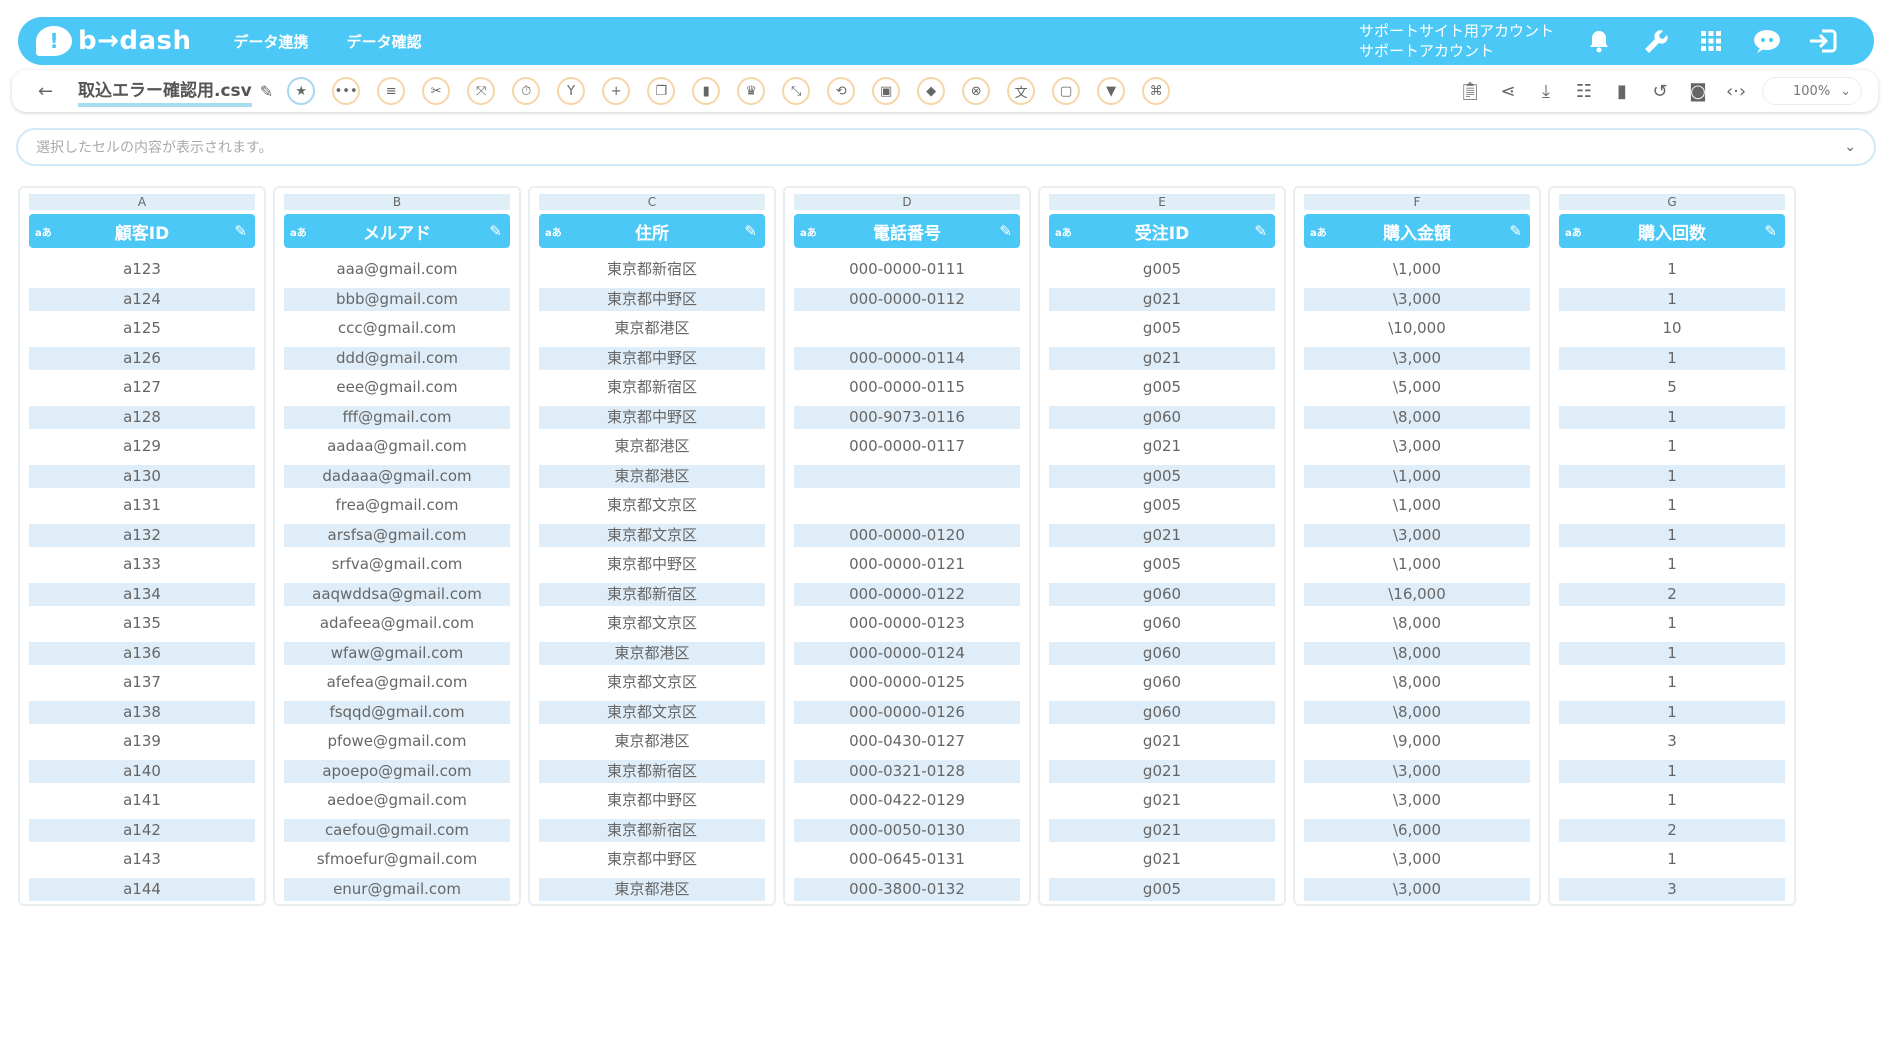 This screenshot has height=1063, width=1890. Describe the element at coordinates (397, 712) in the screenshot. I see `table-cell: fsqqd@gmail.com` at that location.